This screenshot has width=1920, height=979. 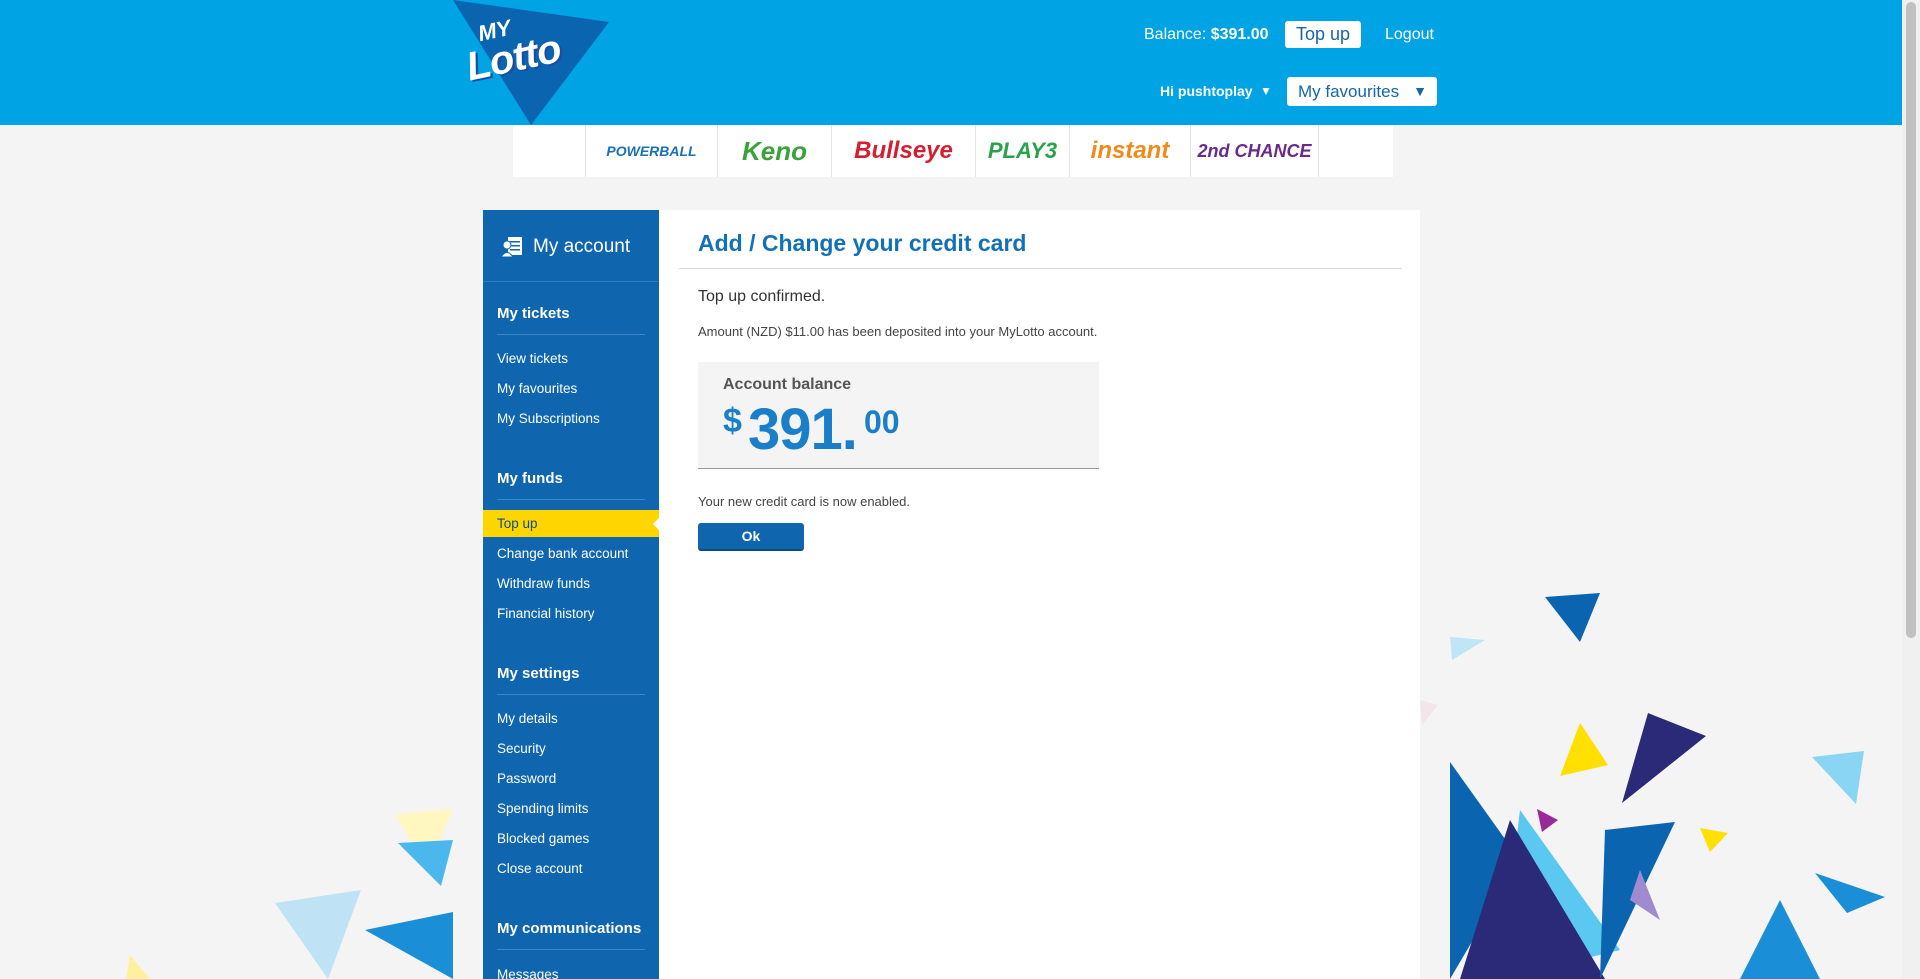 I want to click on game-play3: PLAY3, so click(x=1022, y=151).